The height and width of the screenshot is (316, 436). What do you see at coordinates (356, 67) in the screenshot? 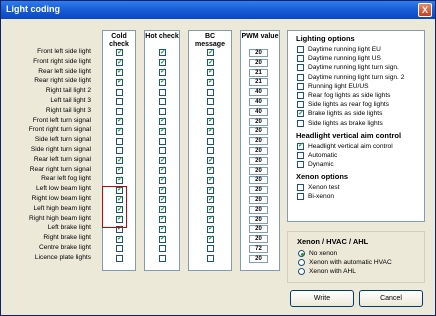
I see `lighting-option: Daytime running light turn sign.` at bounding box center [356, 67].